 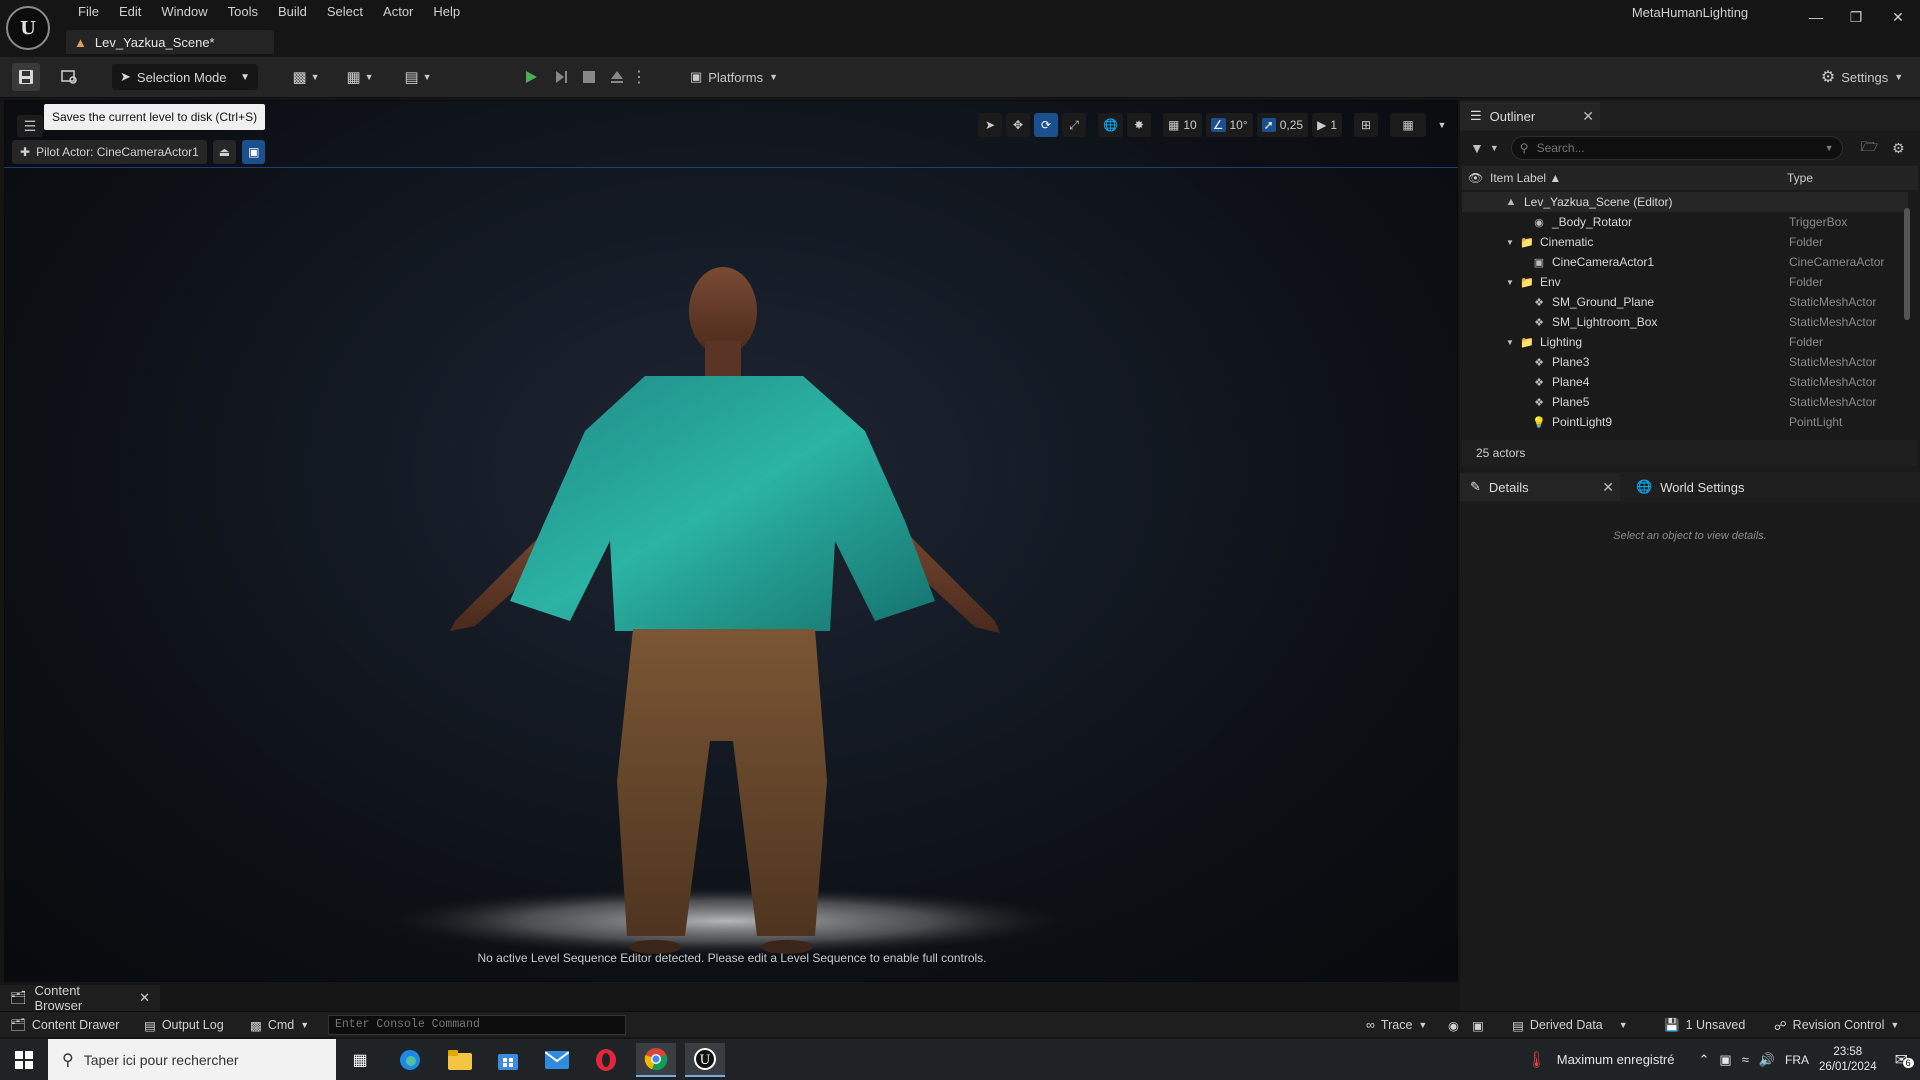 What do you see at coordinates (306, 77) in the screenshot?
I see `add-actor-button: ▩ ▼` at bounding box center [306, 77].